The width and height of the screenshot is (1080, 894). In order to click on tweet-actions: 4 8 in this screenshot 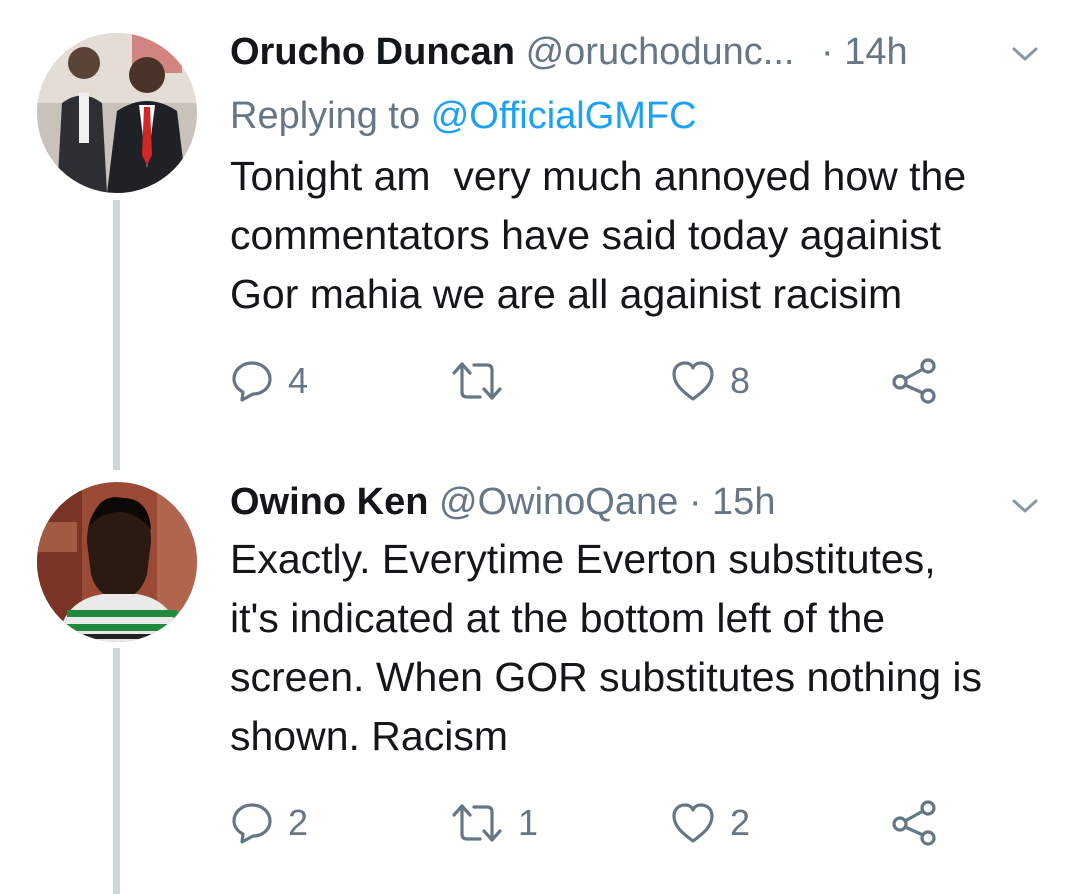, I will do `click(590, 381)`.